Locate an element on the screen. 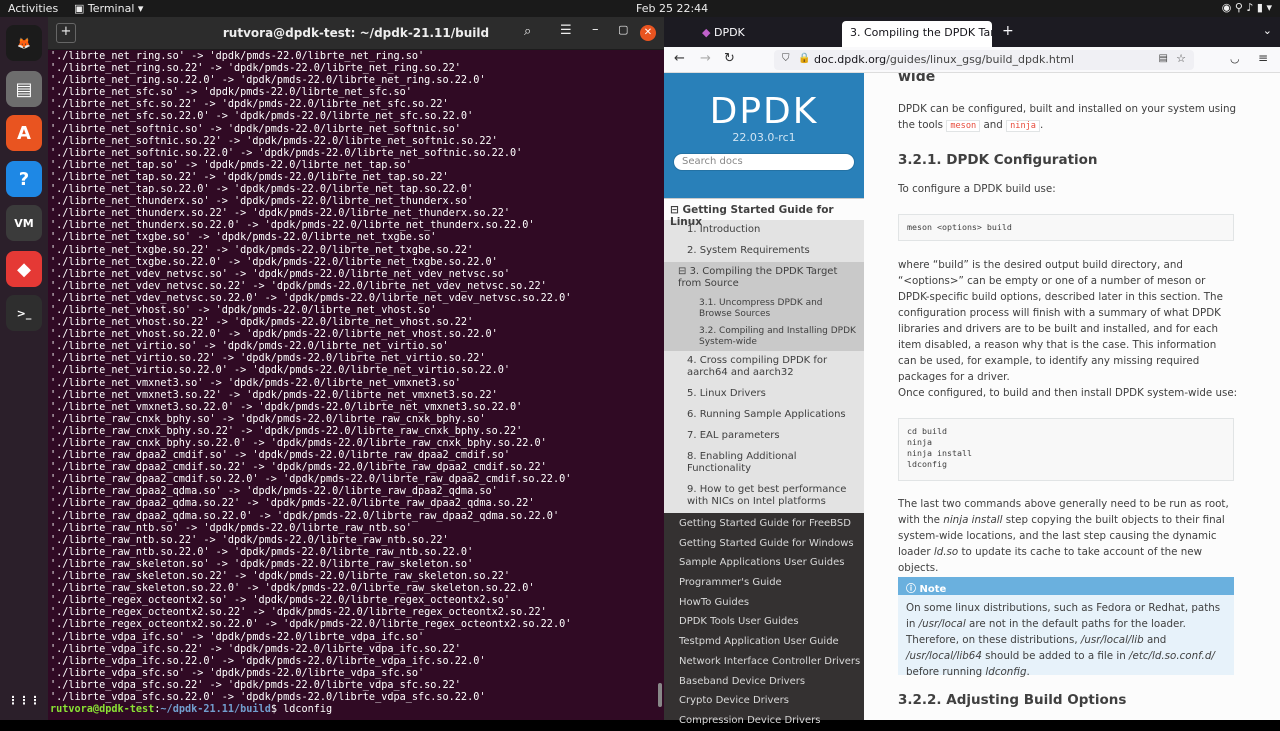  nav-item: 1. Introduction is located at coordinates (764, 230).